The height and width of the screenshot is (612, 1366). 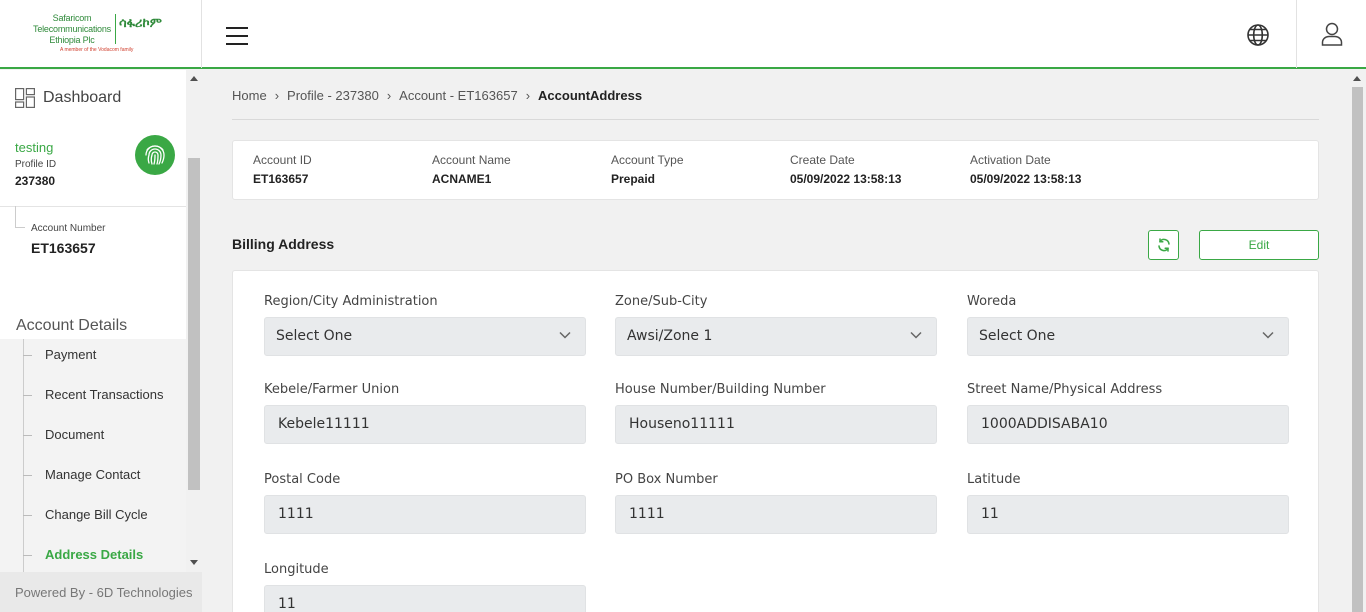 What do you see at coordinates (68, 228) in the screenshot?
I see `account-number-label: Account Number` at bounding box center [68, 228].